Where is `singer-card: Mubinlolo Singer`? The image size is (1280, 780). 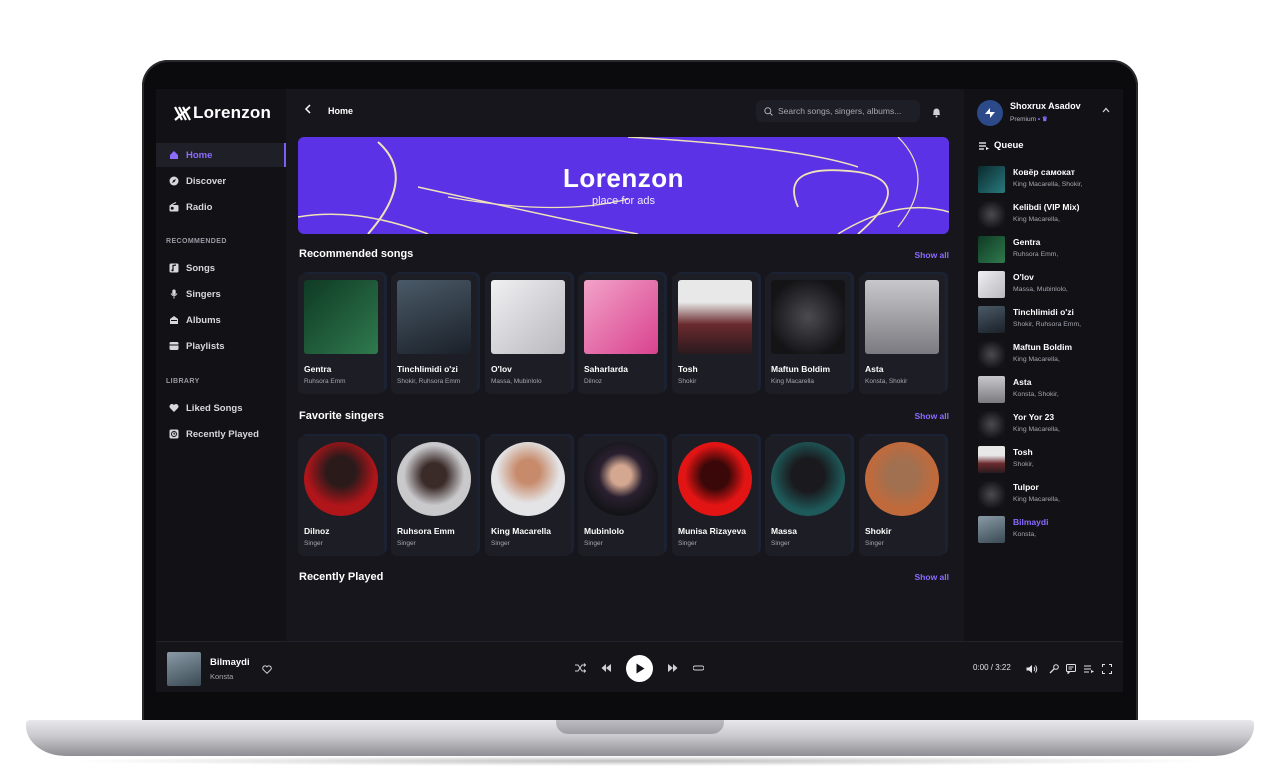
singer-card: Mubinlolo Singer is located at coordinates (621, 496).